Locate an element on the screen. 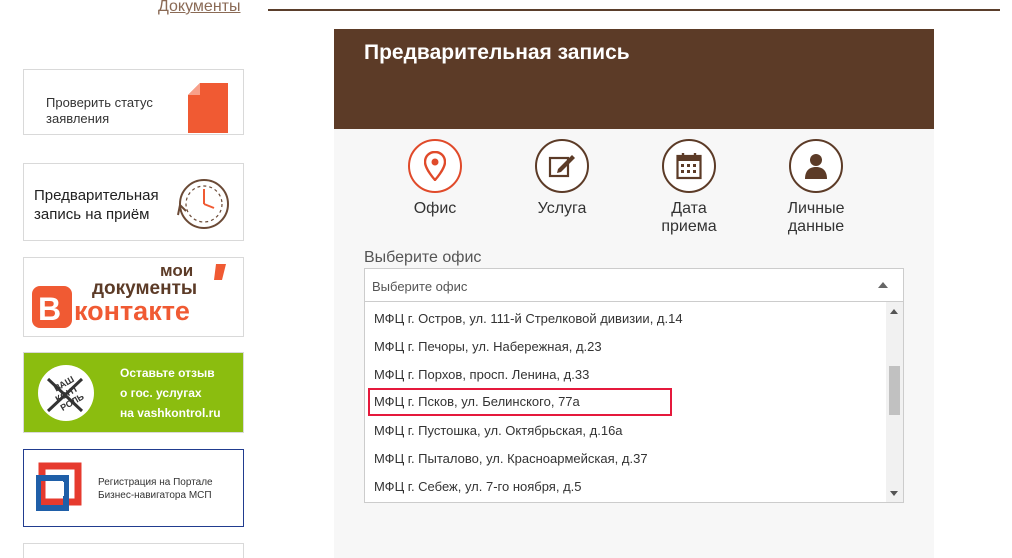 The height and width of the screenshot is (558, 1012). sidebar-card-partial is located at coordinates (133, 550).